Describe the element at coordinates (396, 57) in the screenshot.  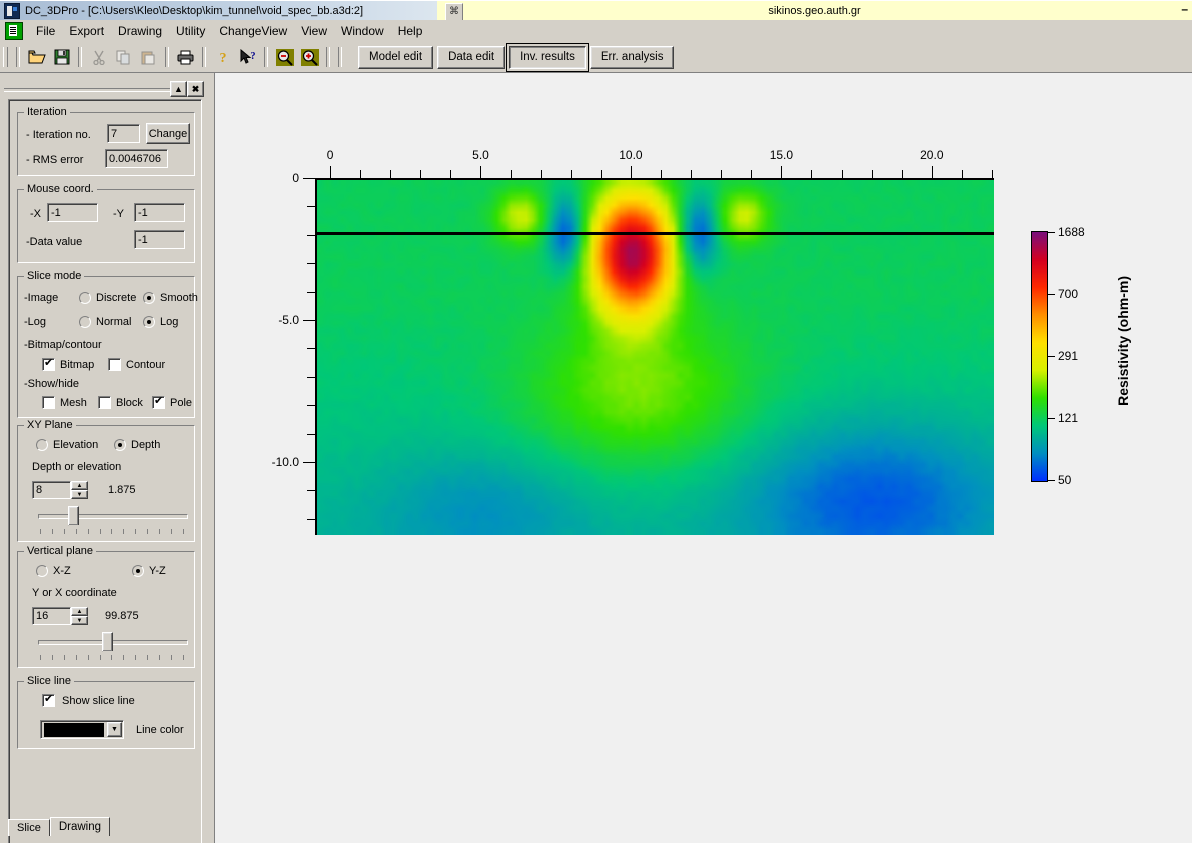
I see `tab-model-edit: Model edit` at that location.